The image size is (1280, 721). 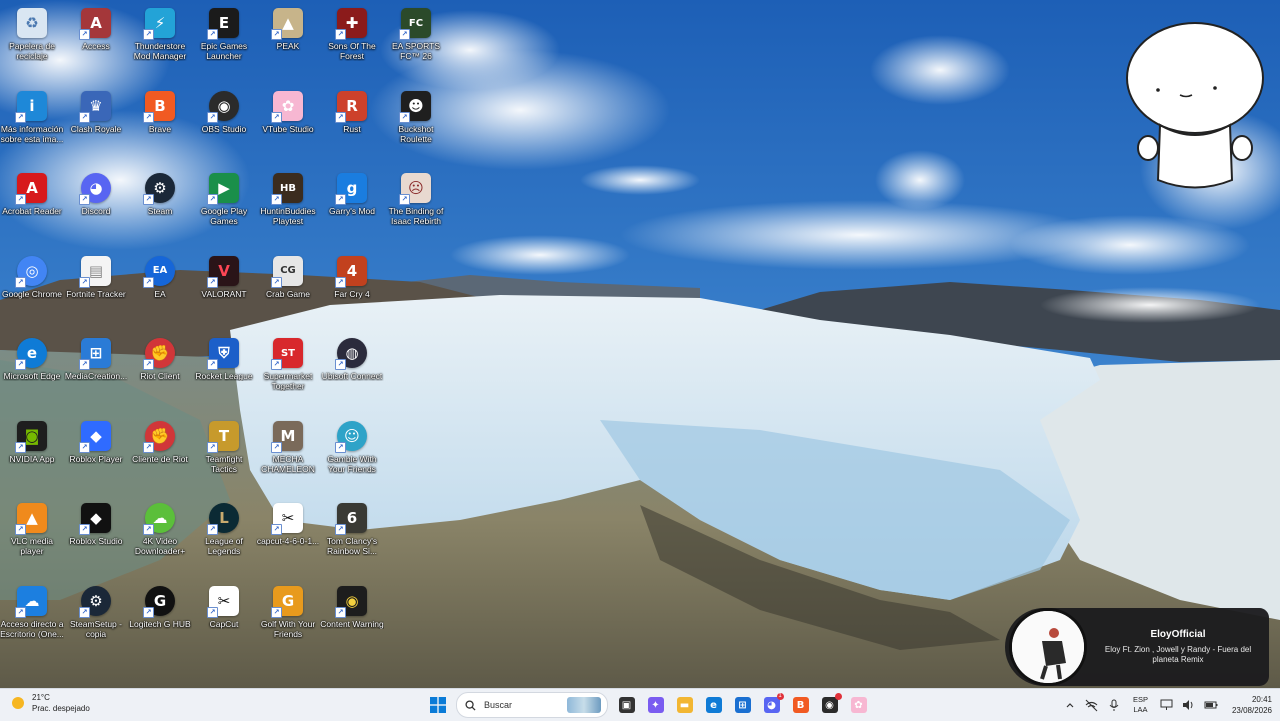 I want to click on desktop-icon-golf-with-your-friends: G ↗ Golf With Your Friends, so click(x=288, y=621).